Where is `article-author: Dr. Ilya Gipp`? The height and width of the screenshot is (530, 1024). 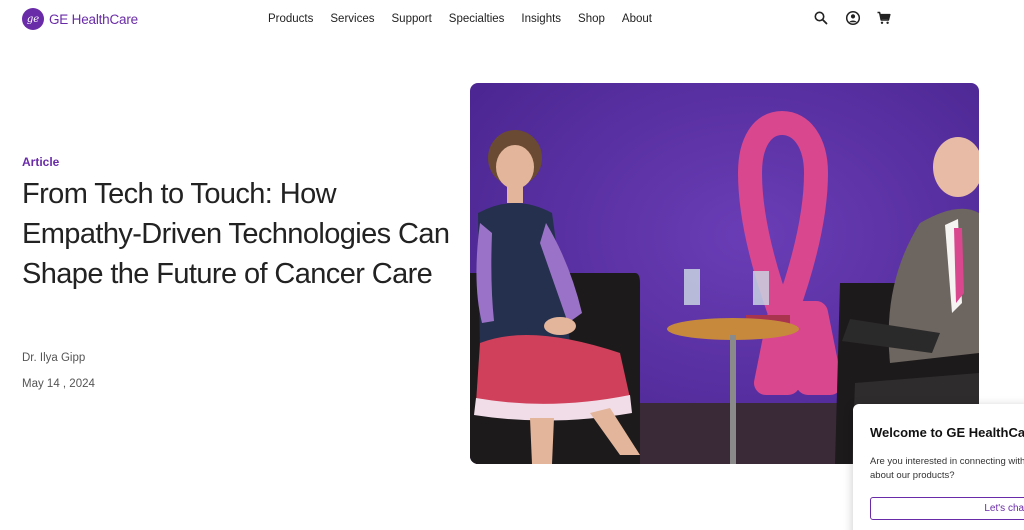
article-author: Dr. Ilya Gipp is located at coordinates (54, 358).